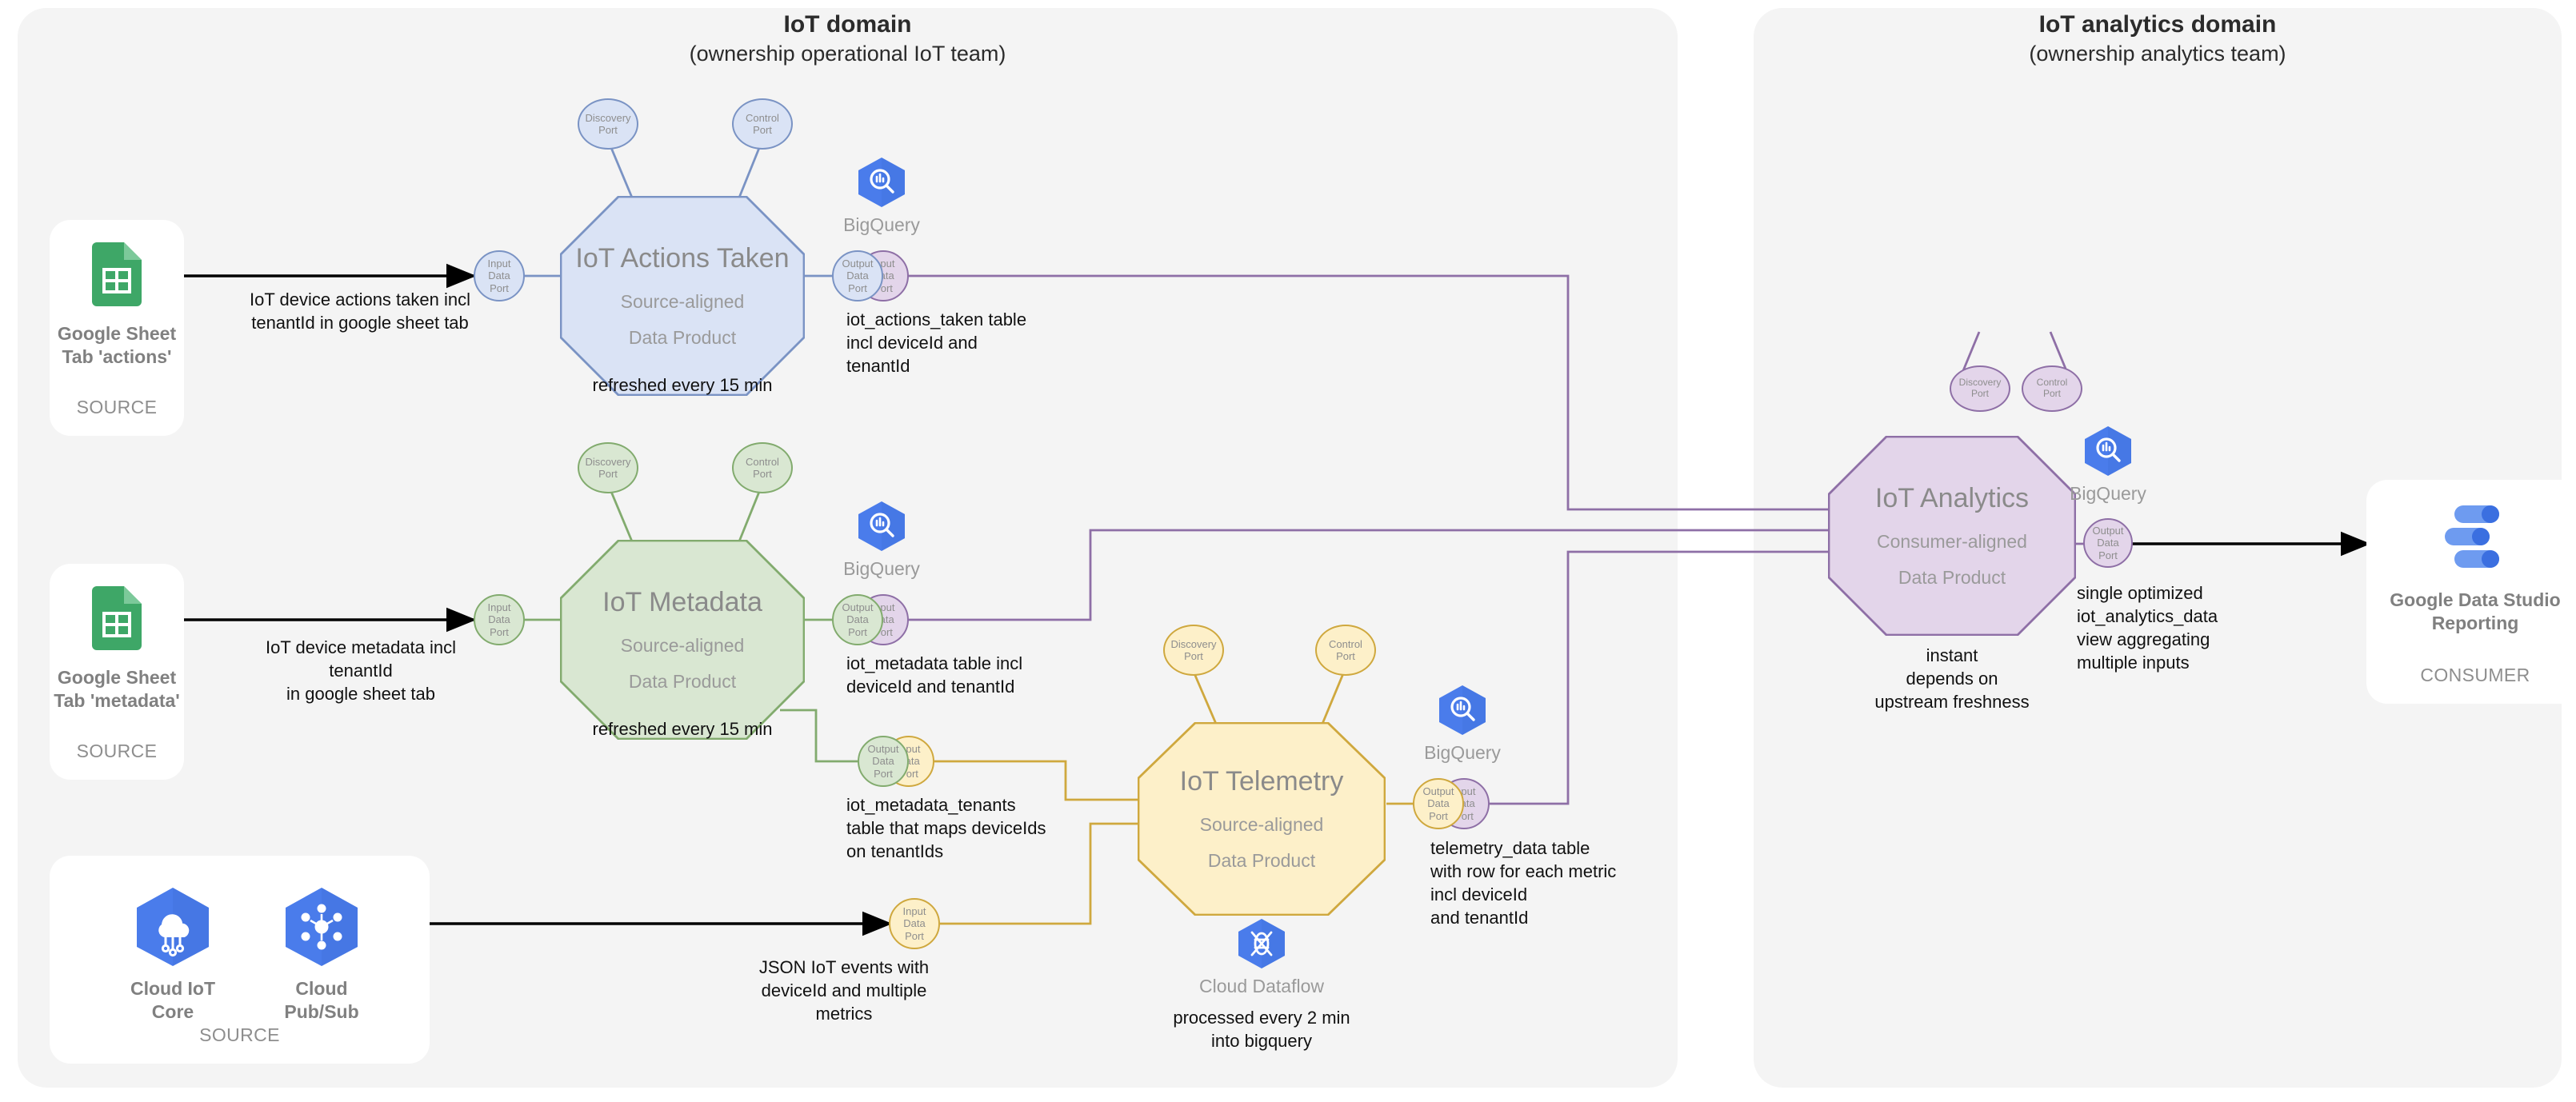 This screenshot has height=1102, width=2576. I want to click on control-port-telemetry: Control Port, so click(1345, 650).